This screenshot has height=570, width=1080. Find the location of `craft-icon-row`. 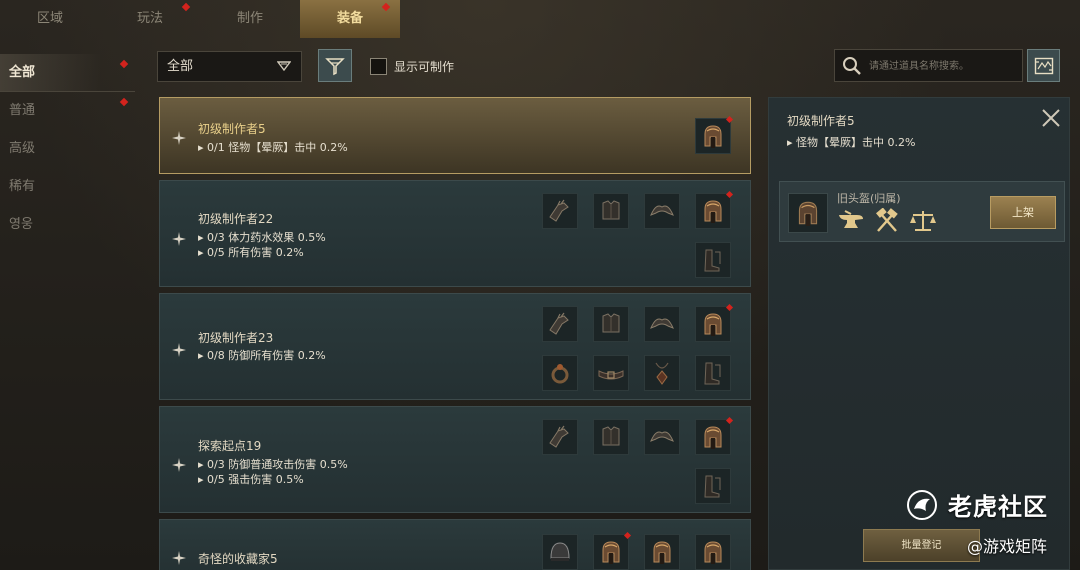

craft-icon-row is located at coordinates (887, 220).